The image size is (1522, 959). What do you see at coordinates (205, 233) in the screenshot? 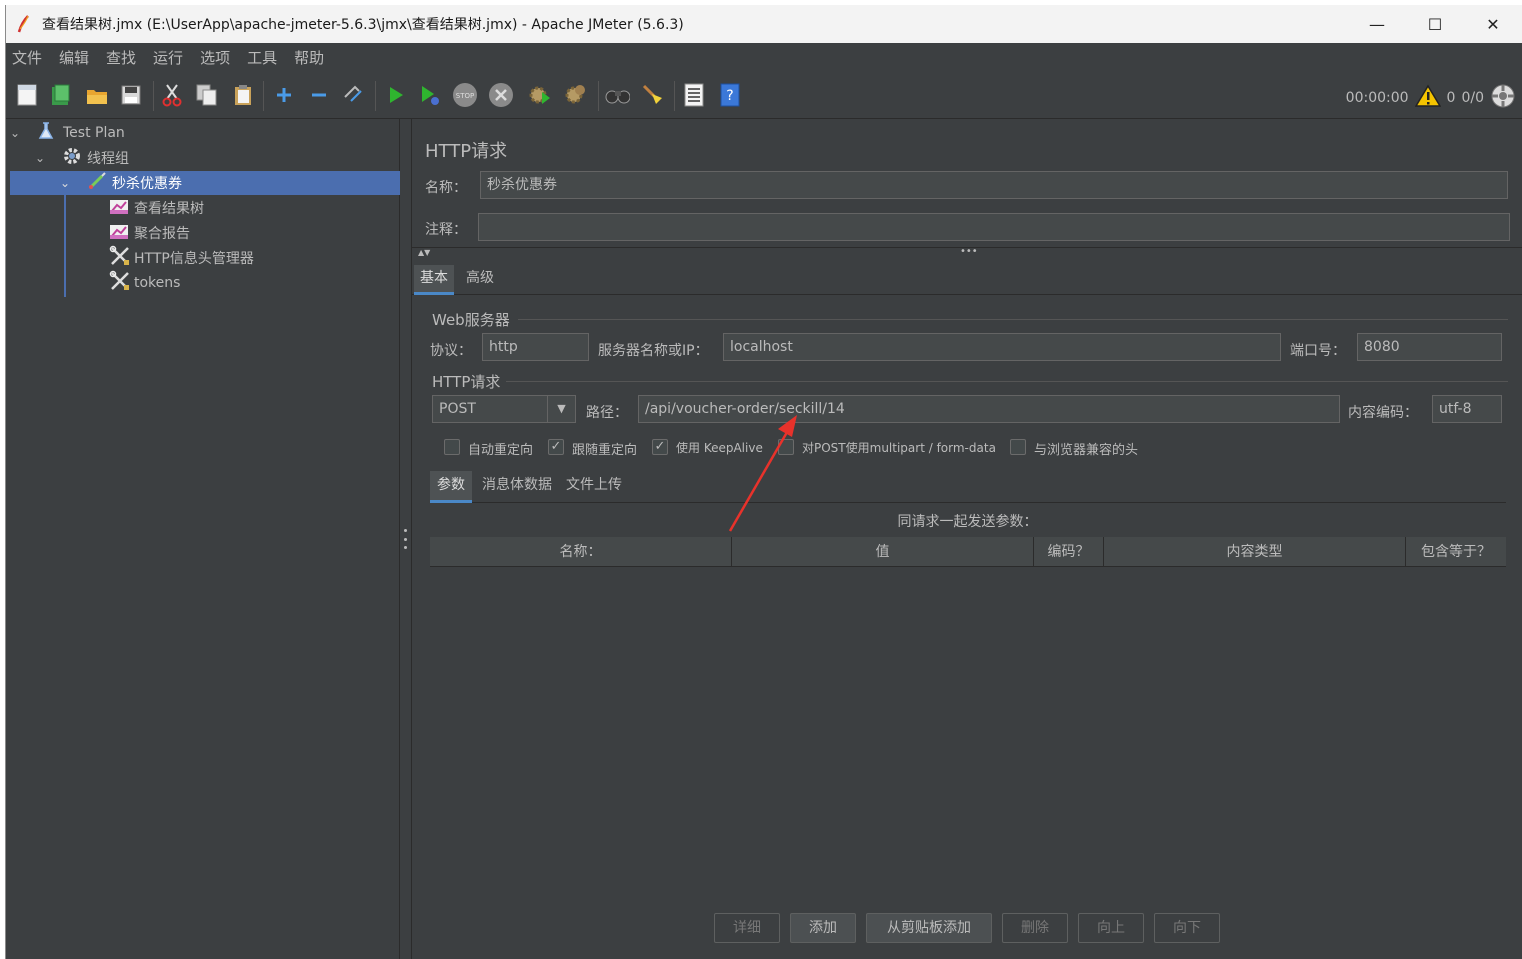
I see `tree-node-aggregate-report: 聚合报告` at bounding box center [205, 233].